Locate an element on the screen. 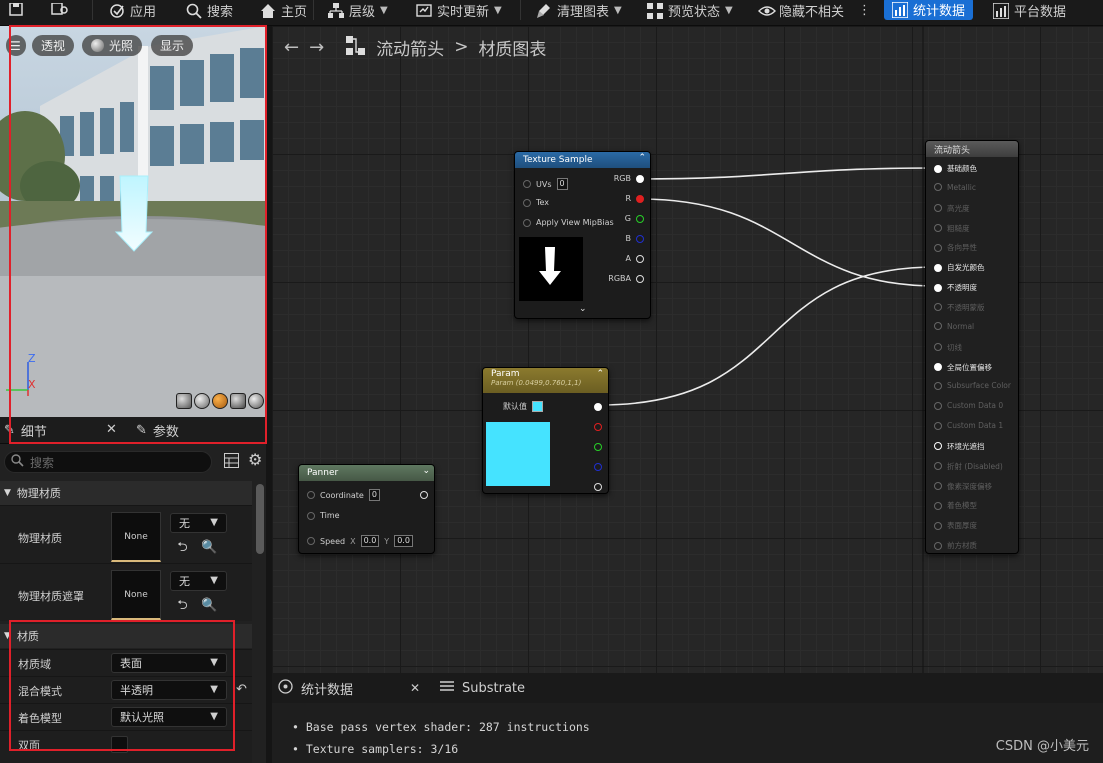 The height and width of the screenshot is (763, 1103). coordinate-pin: Coordinate 0 is located at coordinates (343, 495).